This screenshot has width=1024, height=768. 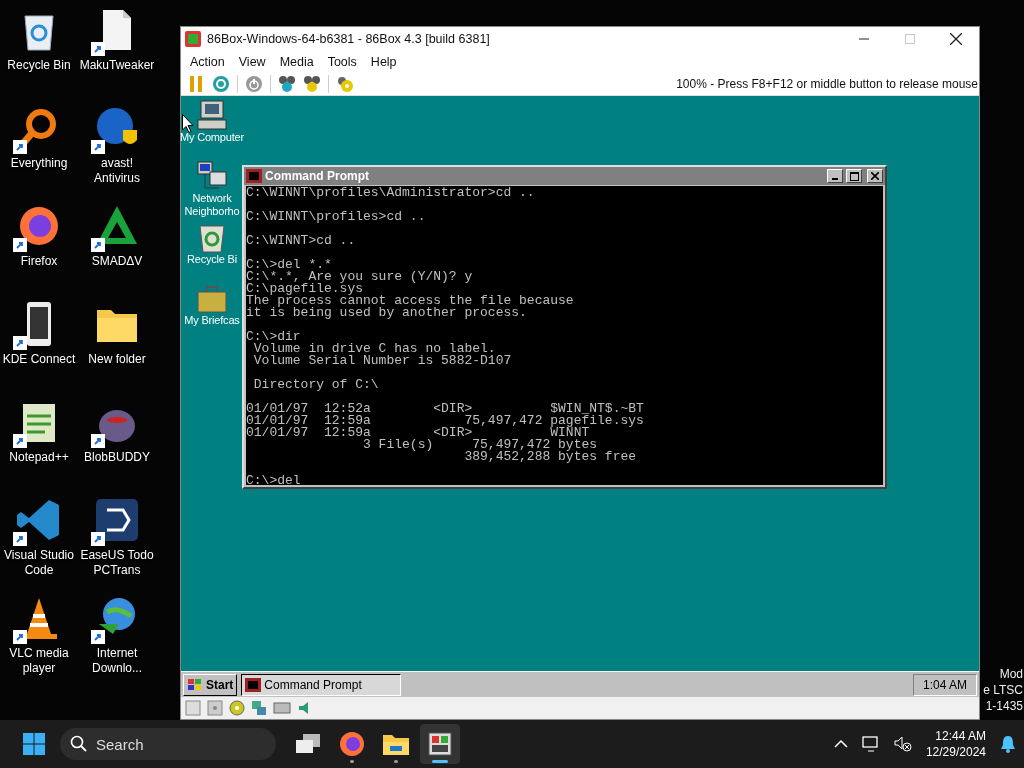 What do you see at coordinates (117, 359) in the screenshot?
I see `desktop-icon-label: New folder` at bounding box center [117, 359].